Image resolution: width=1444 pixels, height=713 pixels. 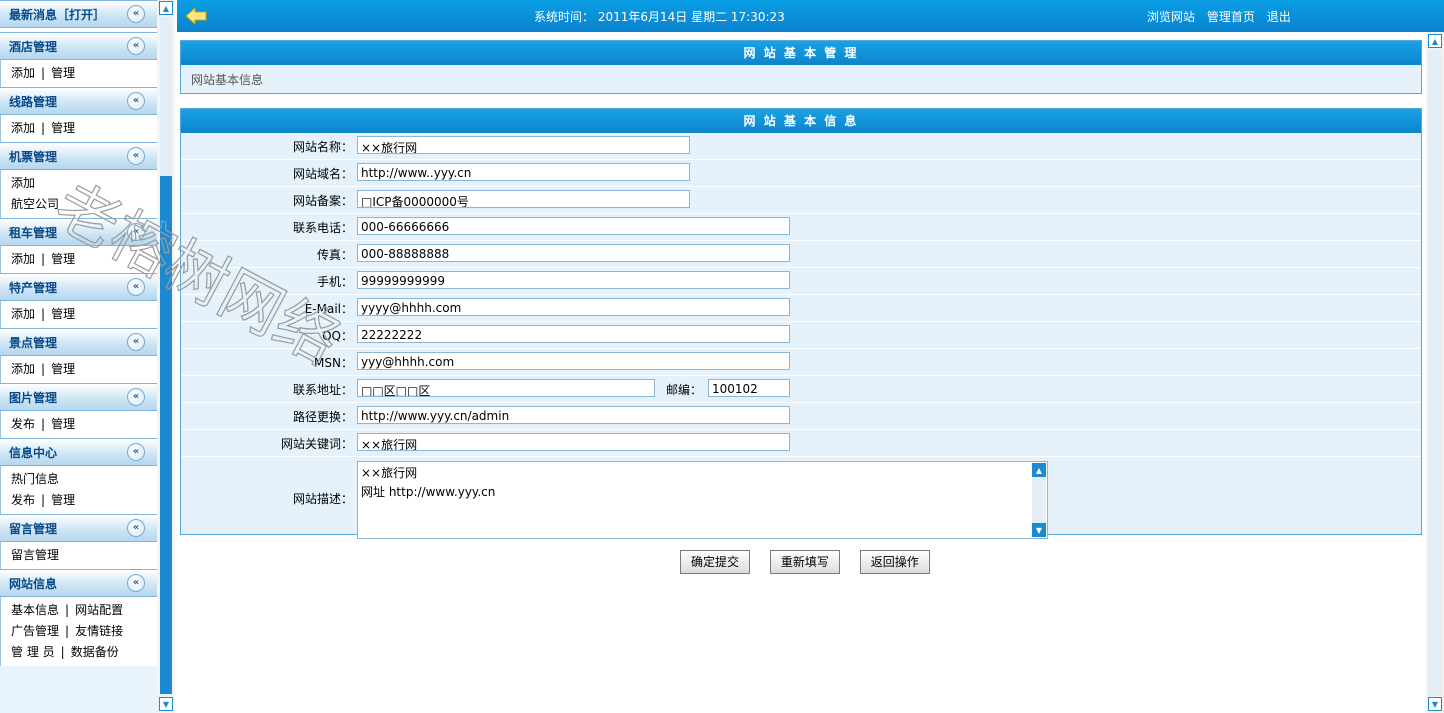 I want to click on email-input: yyyy@hhhh.com, so click(x=573, y=307).